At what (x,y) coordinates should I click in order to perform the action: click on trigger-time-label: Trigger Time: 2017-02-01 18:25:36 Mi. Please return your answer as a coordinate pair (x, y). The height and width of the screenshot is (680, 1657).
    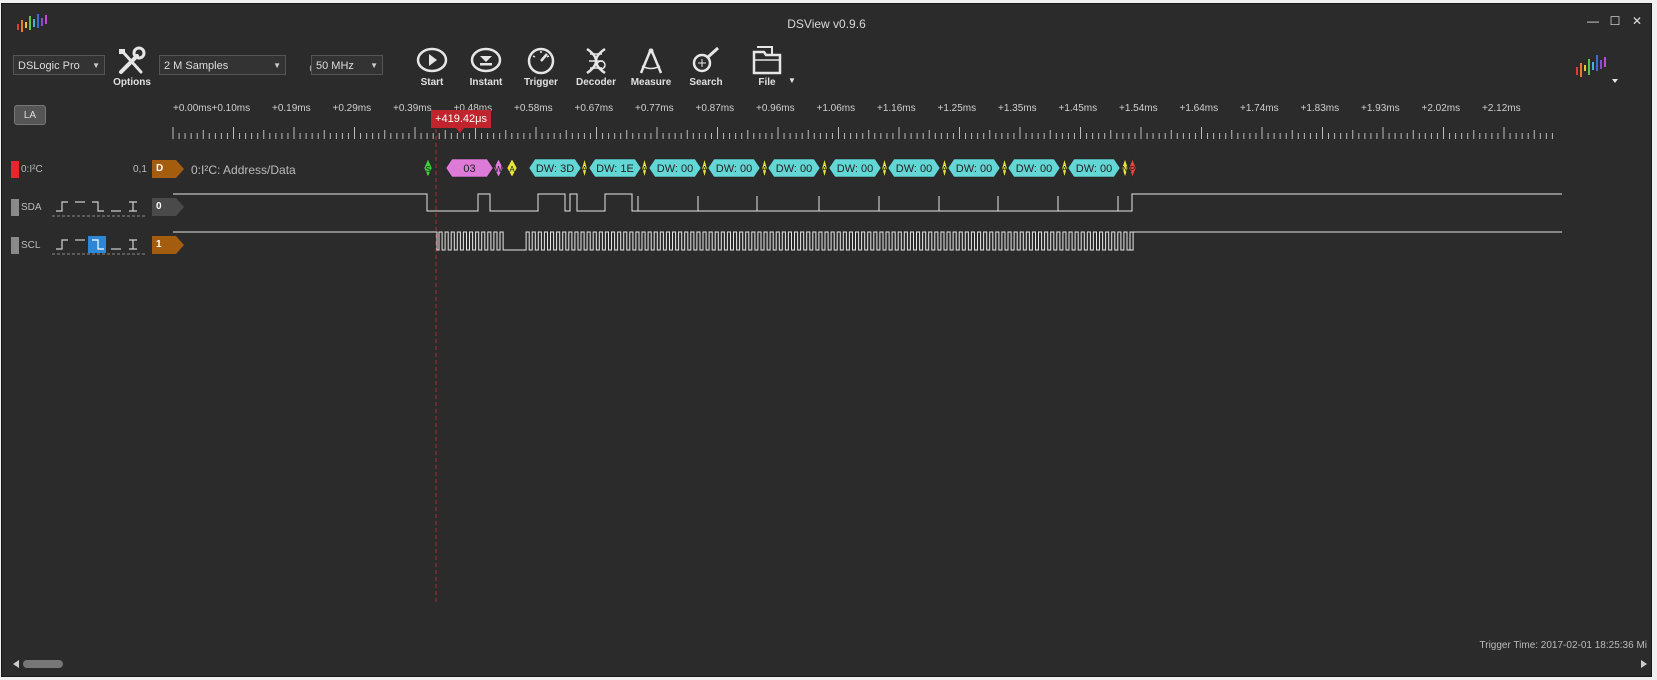
    Looking at the image, I should click on (1563, 645).